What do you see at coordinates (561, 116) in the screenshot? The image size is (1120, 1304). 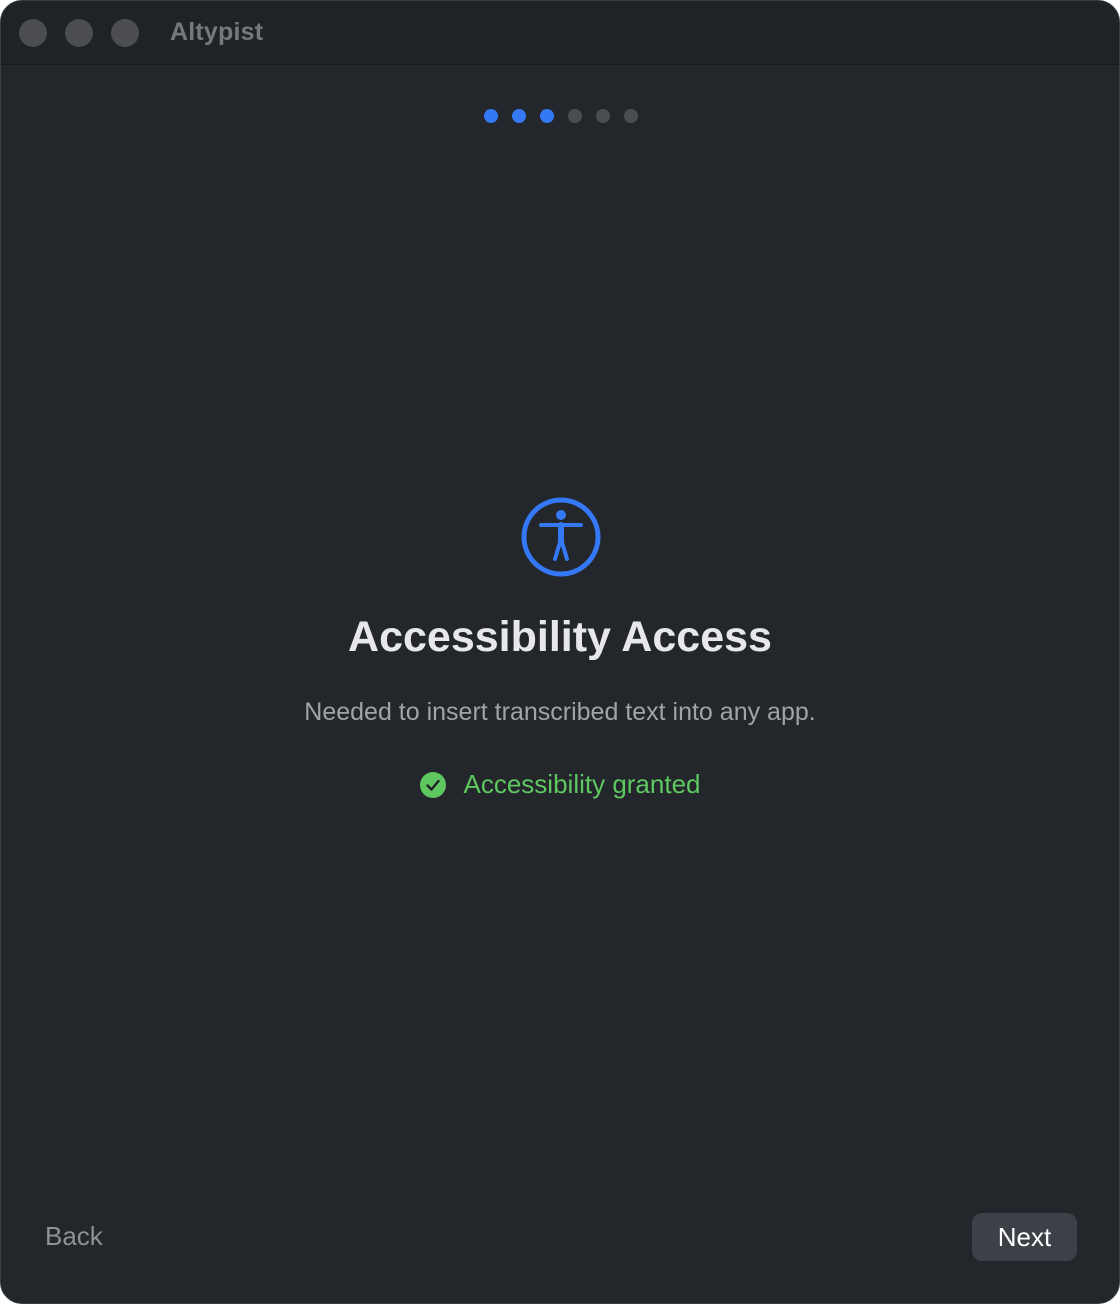 I see `step-progress-indicator` at bounding box center [561, 116].